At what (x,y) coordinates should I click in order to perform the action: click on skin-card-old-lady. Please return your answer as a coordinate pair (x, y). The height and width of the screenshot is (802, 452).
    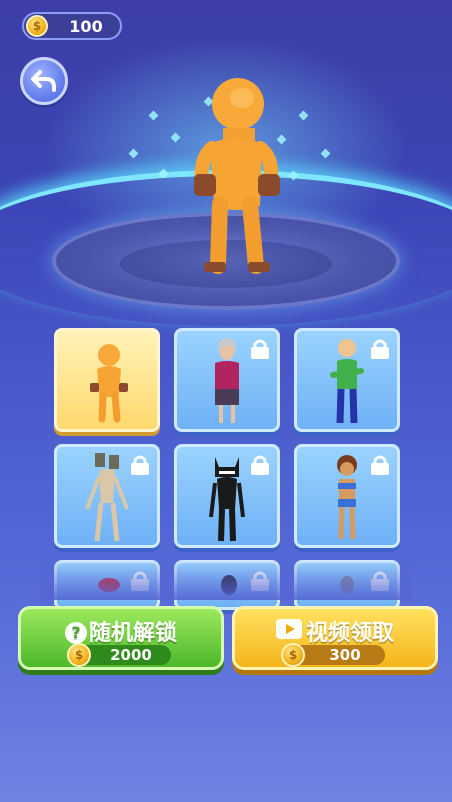
    Looking at the image, I should click on (227, 380).